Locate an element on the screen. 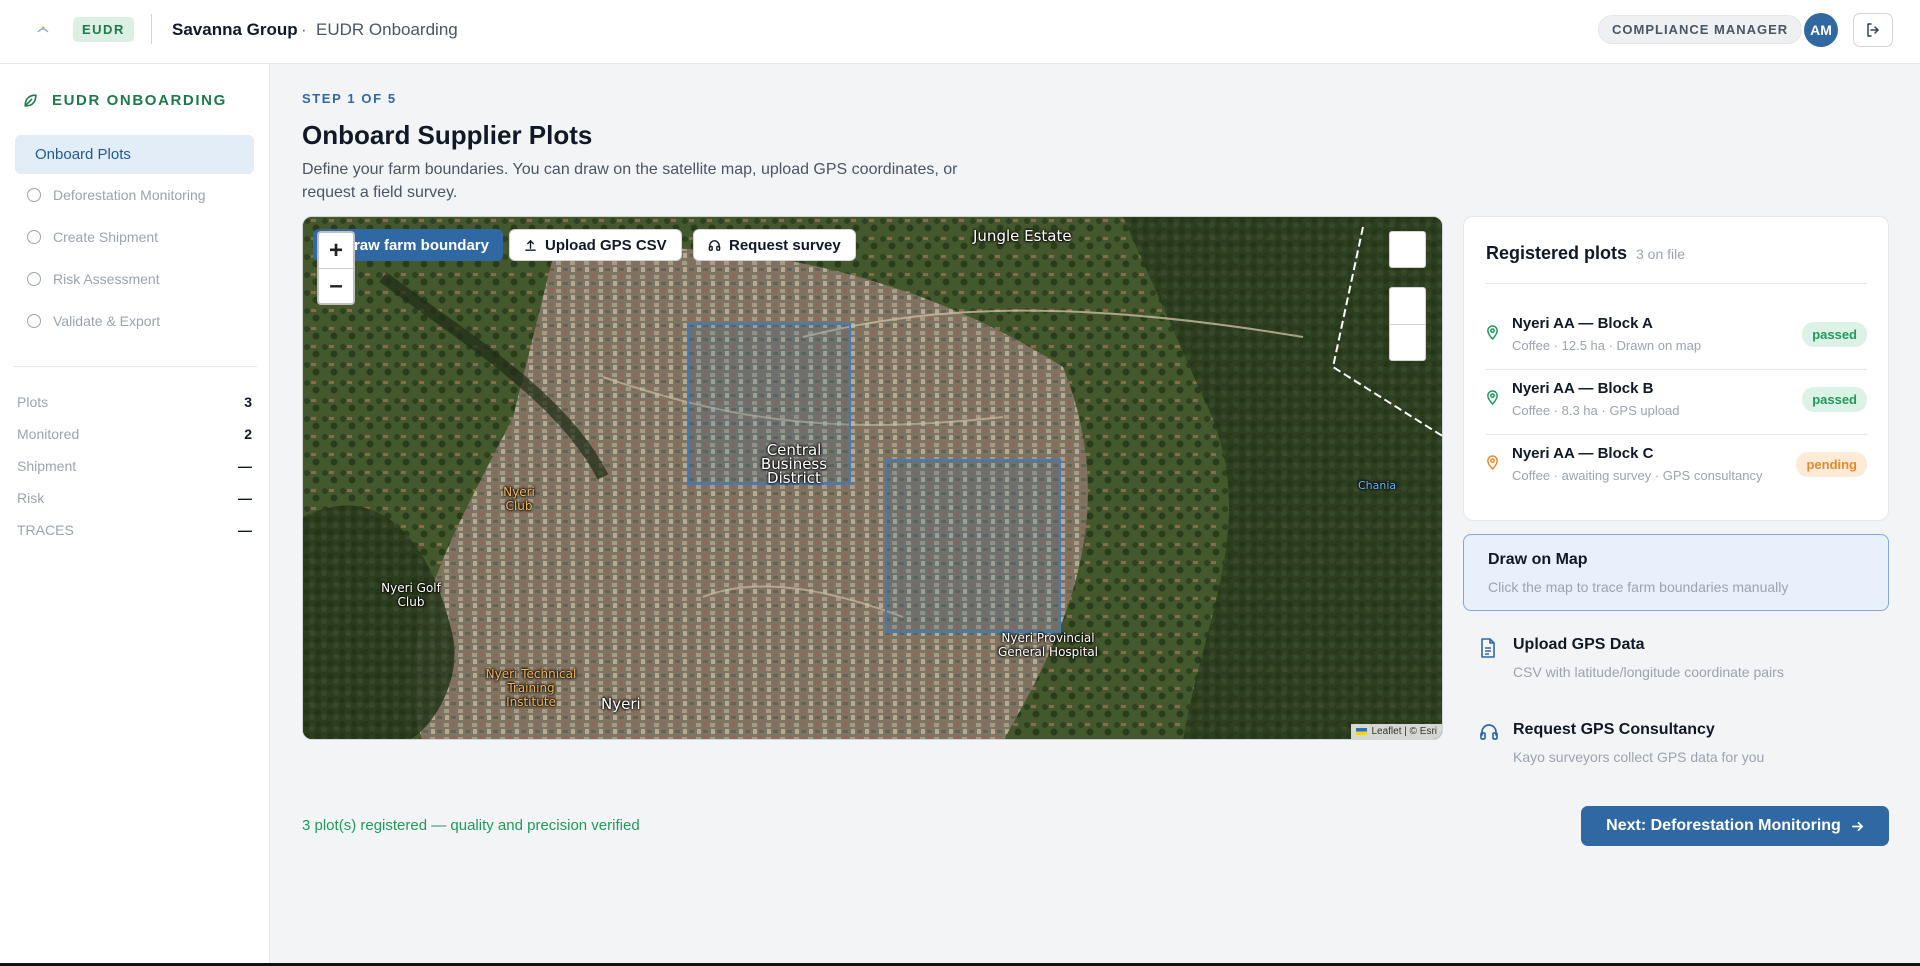 The image size is (1920, 966). draw-boundary-label: Draw farm boundary is located at coordinates (416, 245).